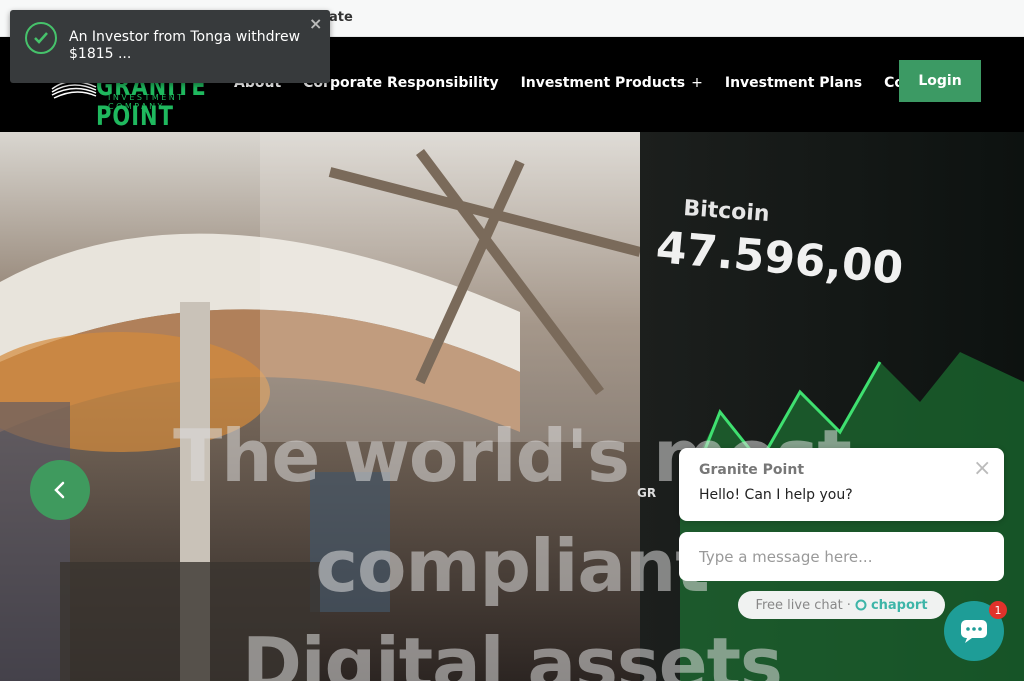  I want to click on nav-item-investment-products-label: Investment Products, so click(603, 83).